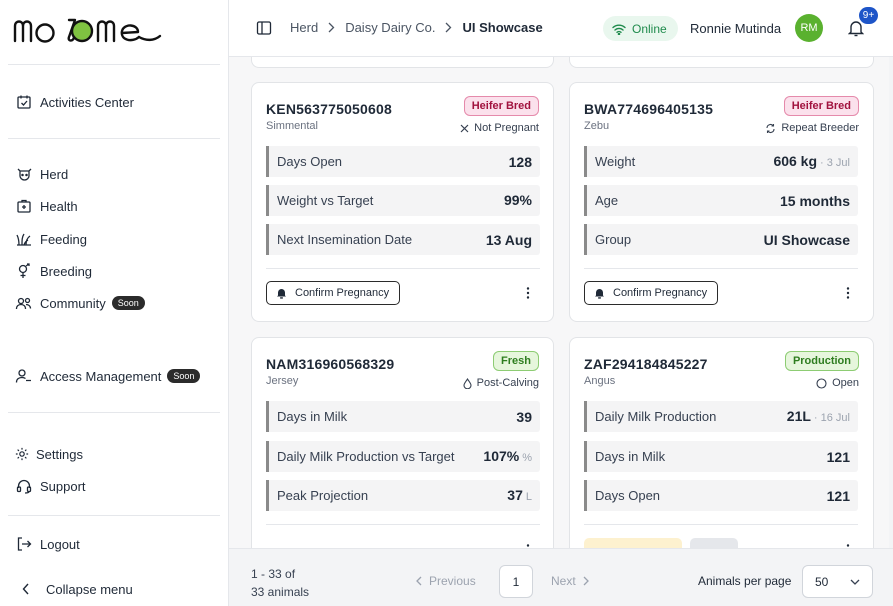 The image size is (893, 606). What do you see at coordinates (88, 28) in the screenshot?
I see `mooome-logo` at bounding box center [88, 28].